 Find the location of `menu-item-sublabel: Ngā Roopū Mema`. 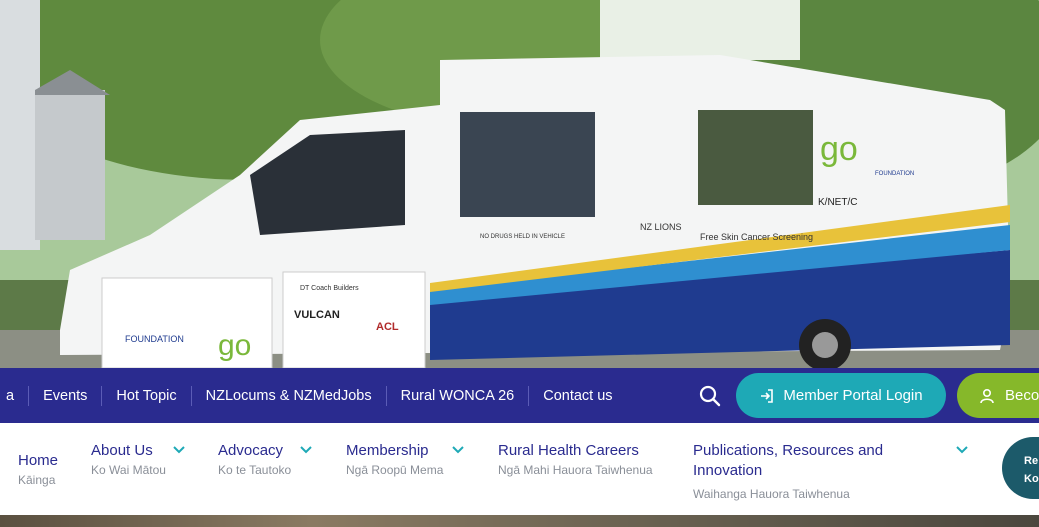

menu-item-sublabel: Ngā Roopū Mema is located at coordinates (395, 470).